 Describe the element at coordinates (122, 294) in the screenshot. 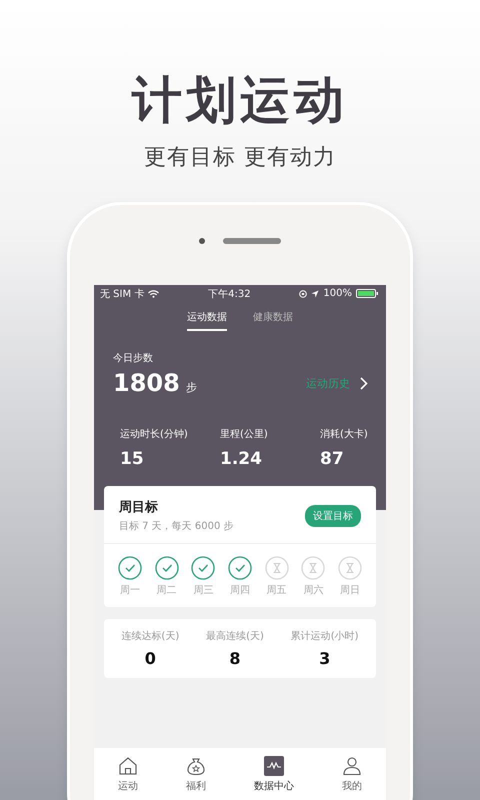

I see `carrier-label: 无 SIM 卡` at that location.